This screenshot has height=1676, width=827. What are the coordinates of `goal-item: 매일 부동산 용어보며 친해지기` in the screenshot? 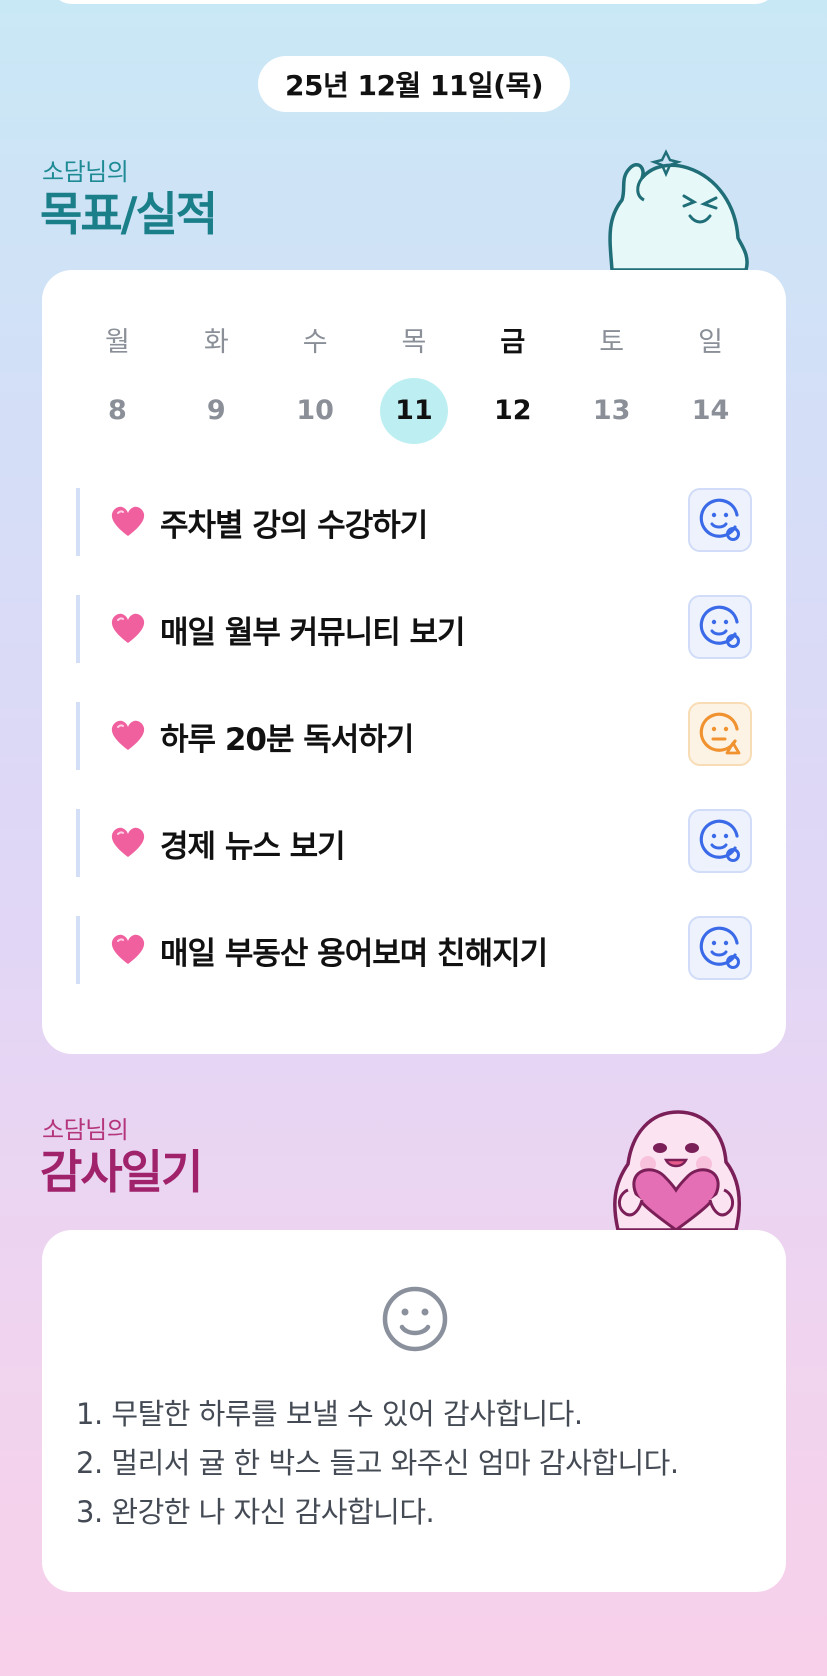 It's located at (414, 950).